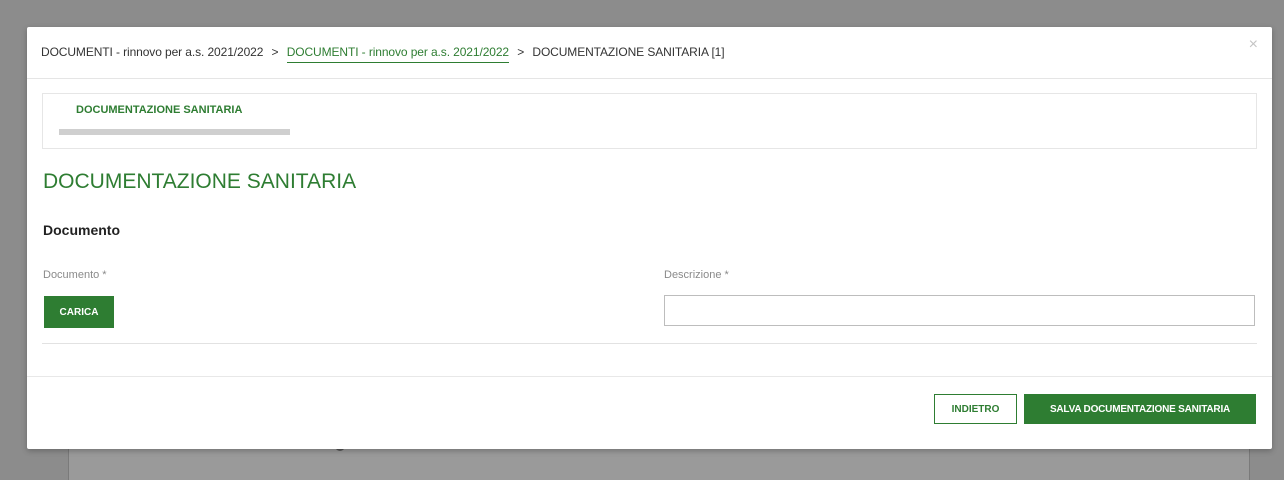 This screenshot has height=480, width=1284. Describe the element at coordinates (1253, 45) in the screenshot. I see `close-icon: ×` at that location.